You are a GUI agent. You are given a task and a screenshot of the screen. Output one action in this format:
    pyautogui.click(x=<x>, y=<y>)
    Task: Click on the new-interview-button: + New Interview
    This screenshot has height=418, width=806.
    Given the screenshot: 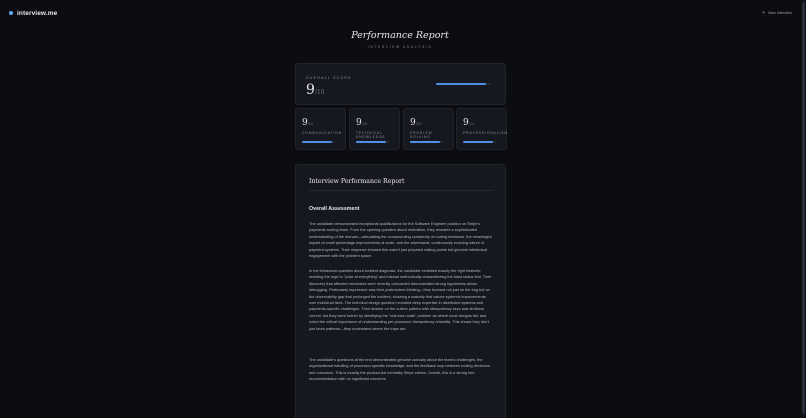 What is the action you would take?
    pyautogui.click(x=777, y=13)
    